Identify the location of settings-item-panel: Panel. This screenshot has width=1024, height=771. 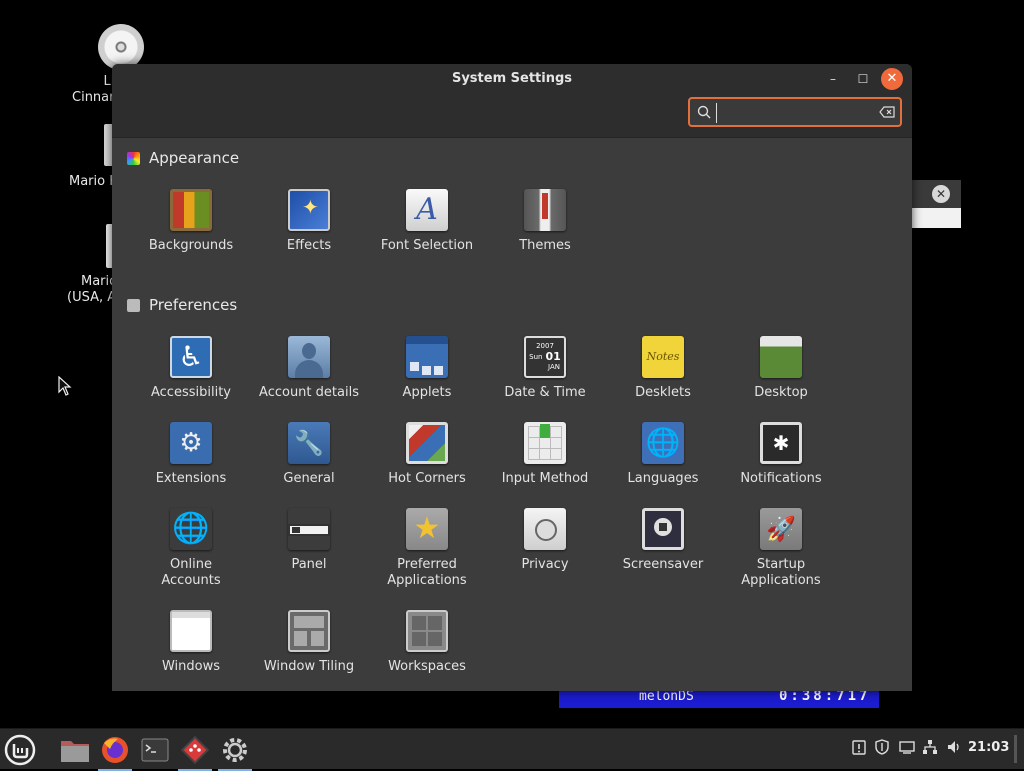
(309, 540).